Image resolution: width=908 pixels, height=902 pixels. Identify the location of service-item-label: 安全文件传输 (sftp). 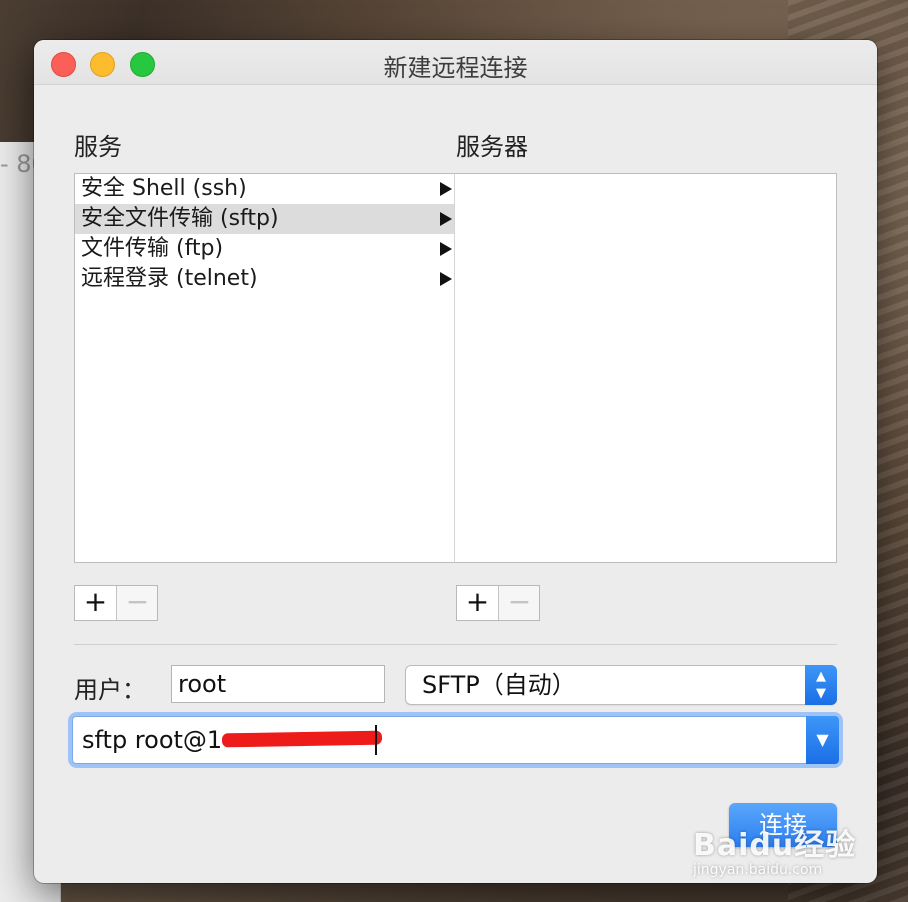
(180, 218).